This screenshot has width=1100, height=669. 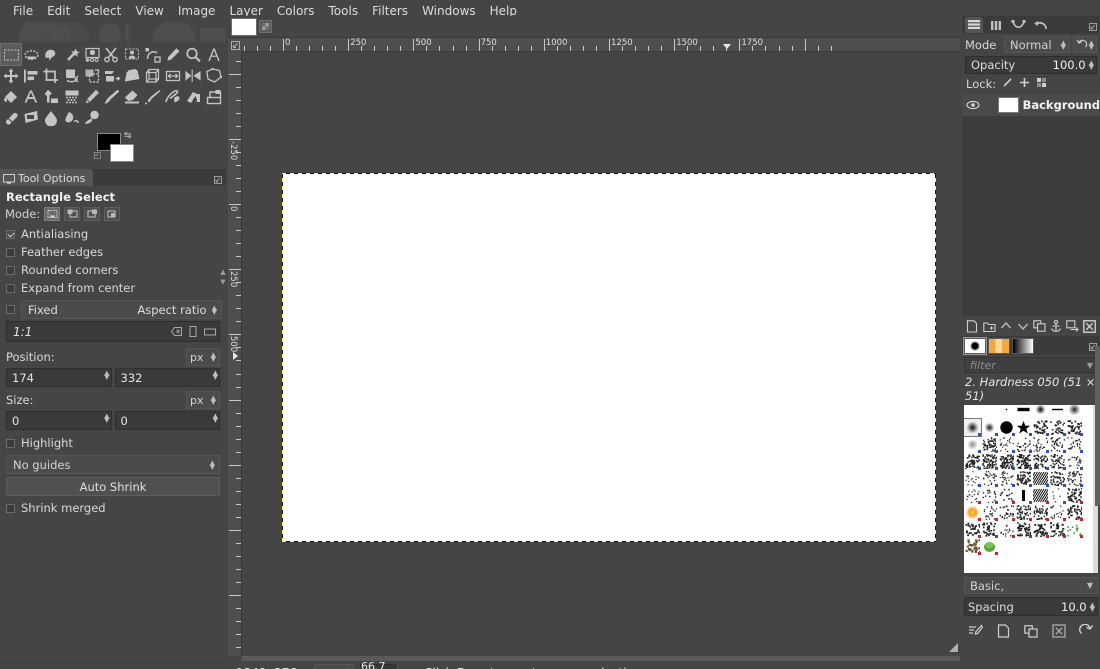 What do you see at coordinates (10, 234) in the screenshot?
I see `antialiasing-checkbox` at bounding box center [10, 234].